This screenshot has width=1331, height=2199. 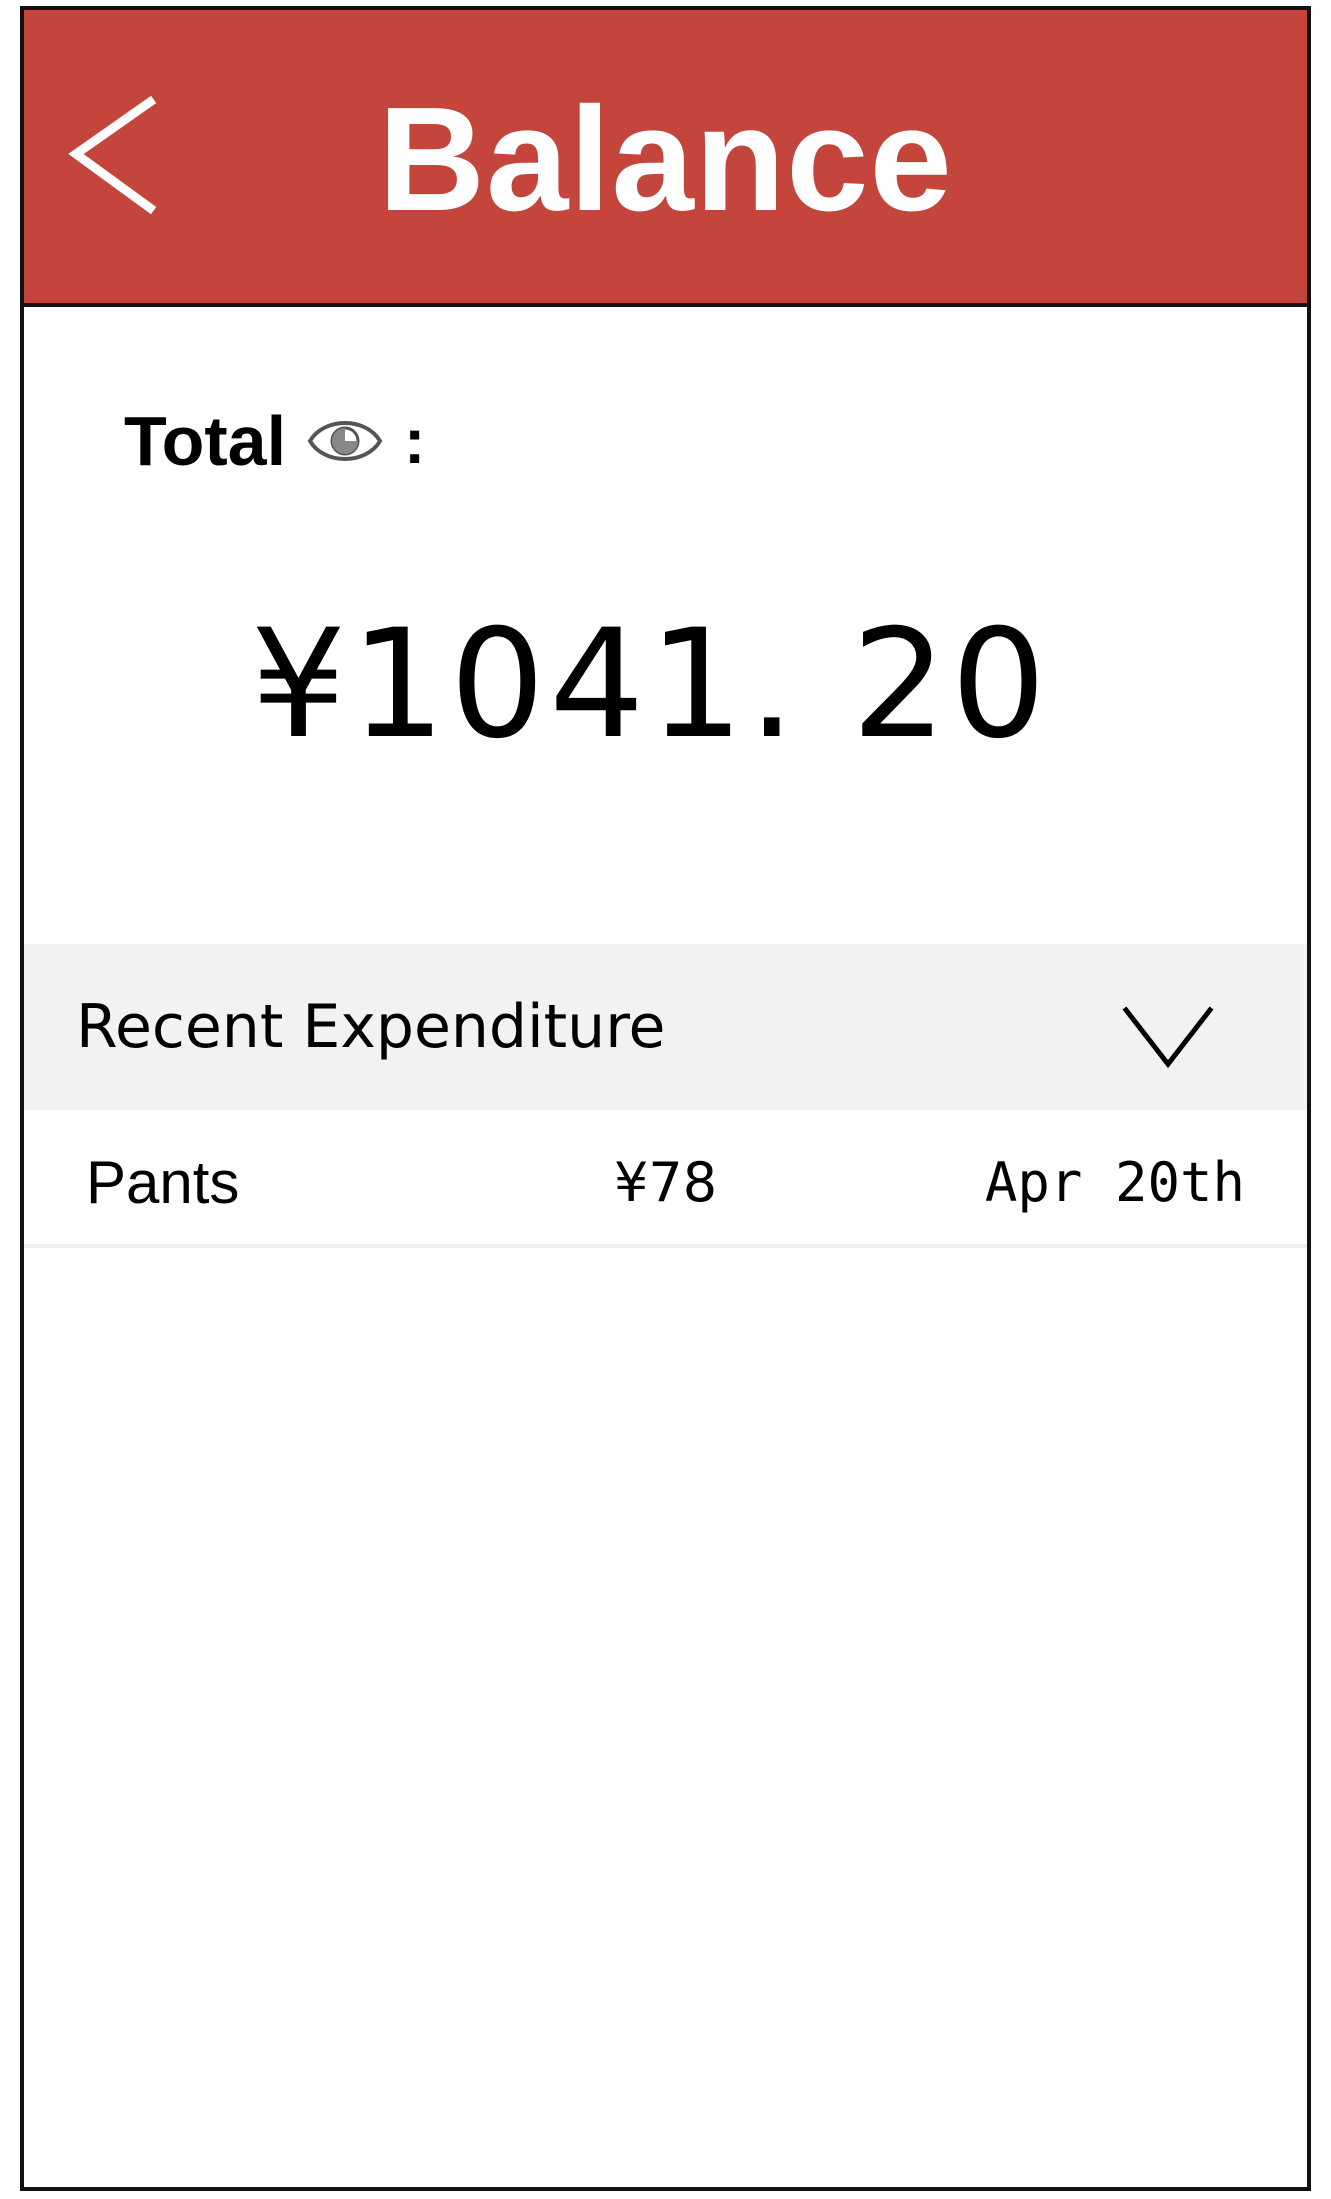 What do you see at coordinates (1114, 1182) in the screenshot?
I see `expenditure-date: Apr 20th` at bounding box center [1114, 1182].